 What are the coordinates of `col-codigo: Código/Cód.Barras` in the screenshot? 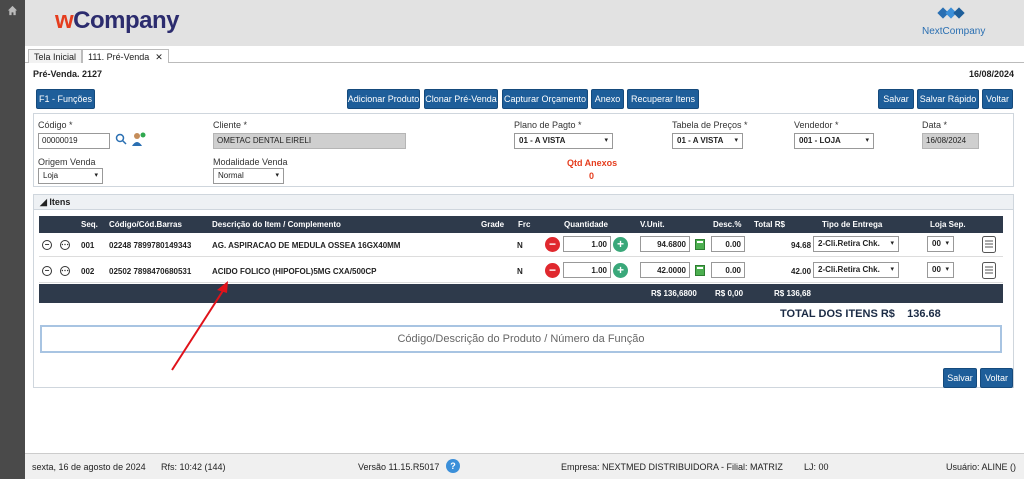 It's located at (145, 224).